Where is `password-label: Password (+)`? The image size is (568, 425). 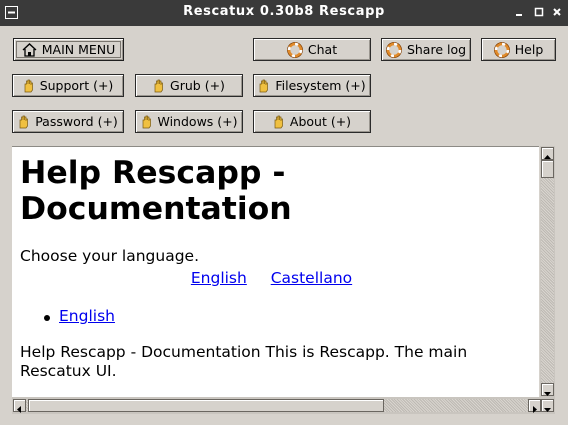 password-label: Password (+) is located at coordinates (76, 121).